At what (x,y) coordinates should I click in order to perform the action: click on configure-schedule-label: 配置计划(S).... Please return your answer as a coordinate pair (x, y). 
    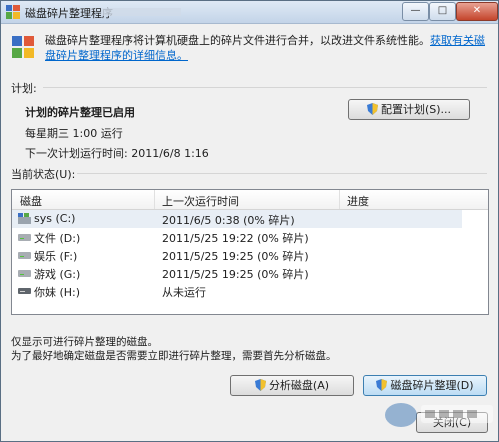
    Looking at the image, I should click on (416, 109).